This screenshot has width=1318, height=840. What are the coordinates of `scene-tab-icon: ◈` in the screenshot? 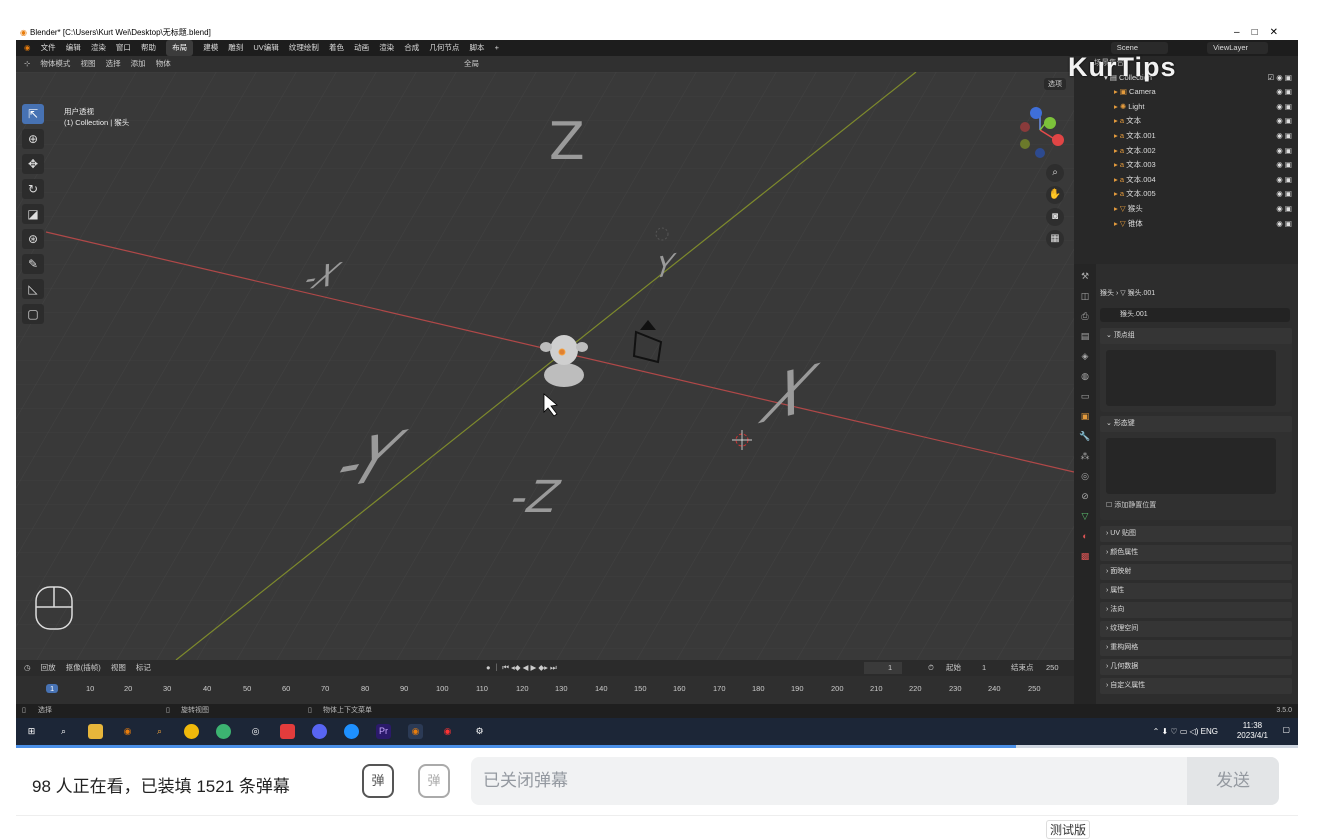 It's located at (1085, 356).